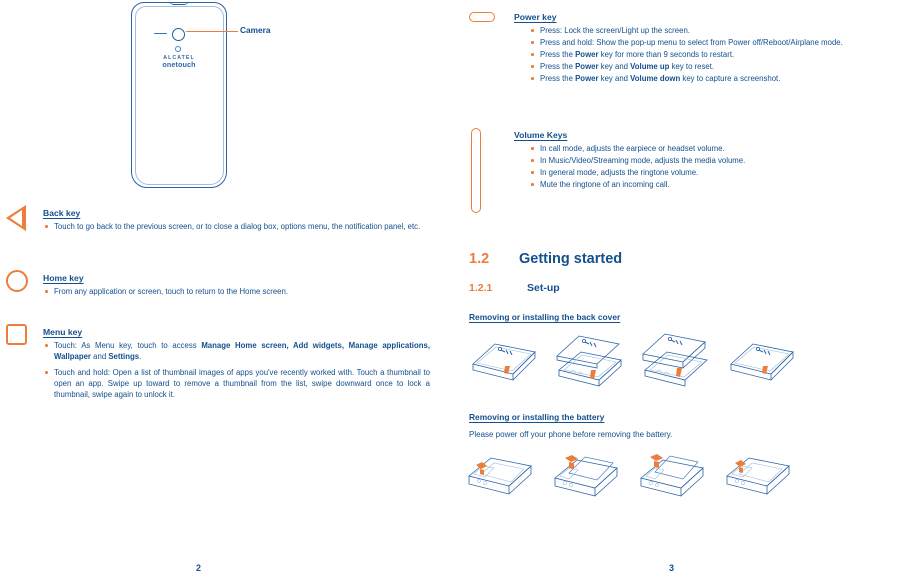 This screenshot has height=579, width=898. Describe the element at coordinates (212, 31) in the screenshot. I see `camera-callout-line` at that location.